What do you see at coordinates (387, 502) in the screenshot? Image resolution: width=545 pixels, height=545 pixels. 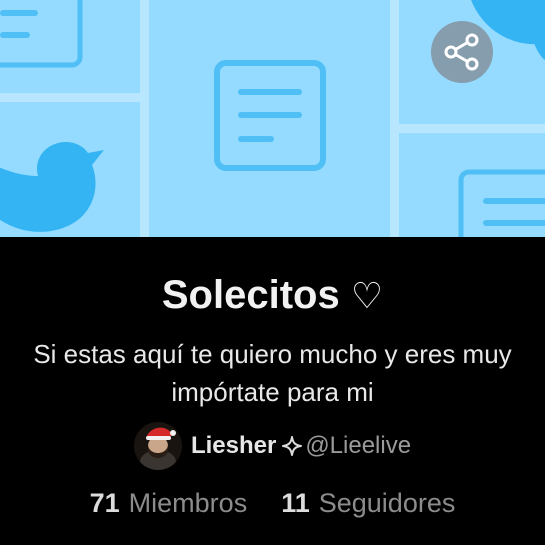 I see `followers-label: Seguidores` at bounding box center [387, 502].